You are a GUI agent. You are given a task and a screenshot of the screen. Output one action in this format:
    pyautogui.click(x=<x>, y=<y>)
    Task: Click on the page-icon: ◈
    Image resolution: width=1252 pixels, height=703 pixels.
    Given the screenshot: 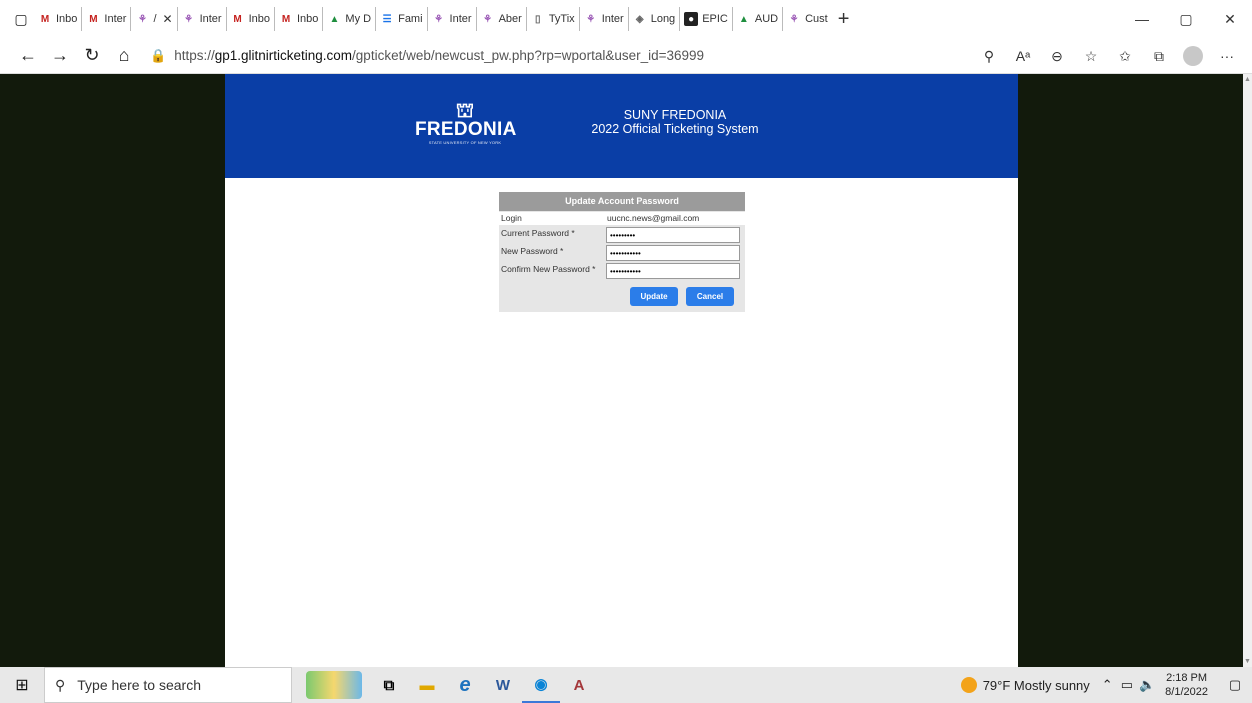 What is the action you would take?
    pyautogui.click(x=639, y=19)
    